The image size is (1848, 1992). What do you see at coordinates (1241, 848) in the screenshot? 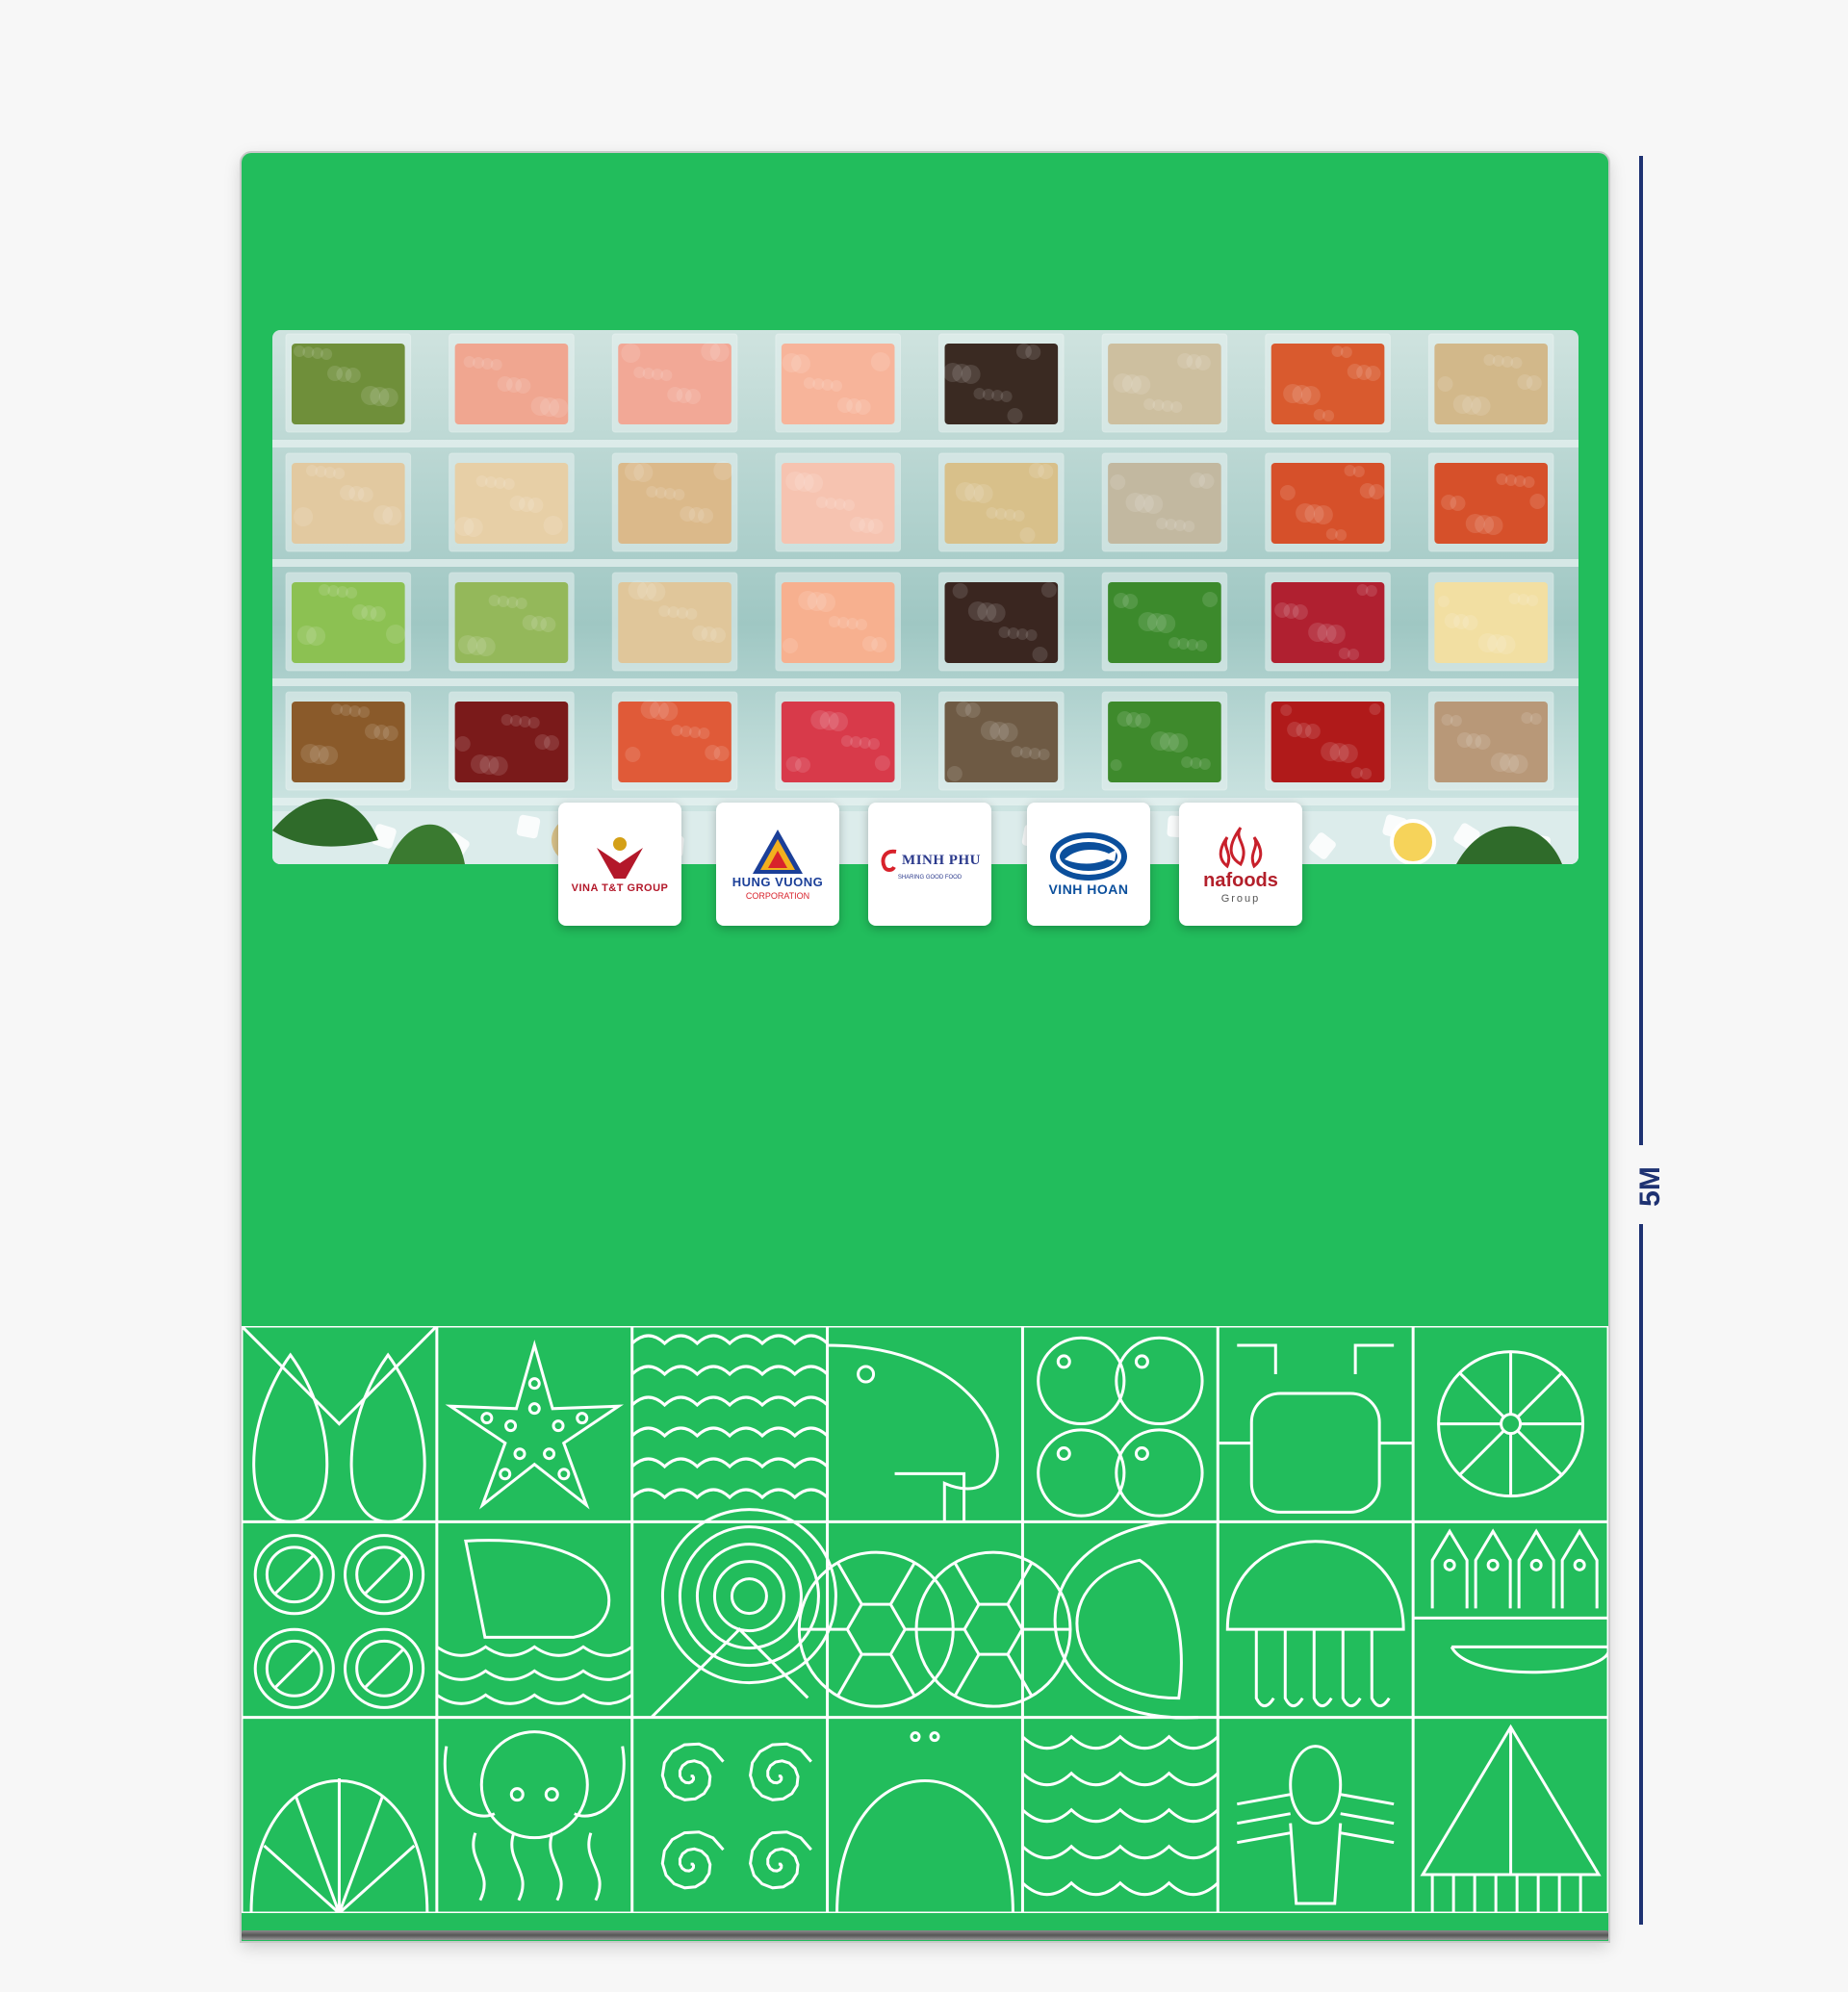
I see `flame-icon` at bounding box center [1241, 848].